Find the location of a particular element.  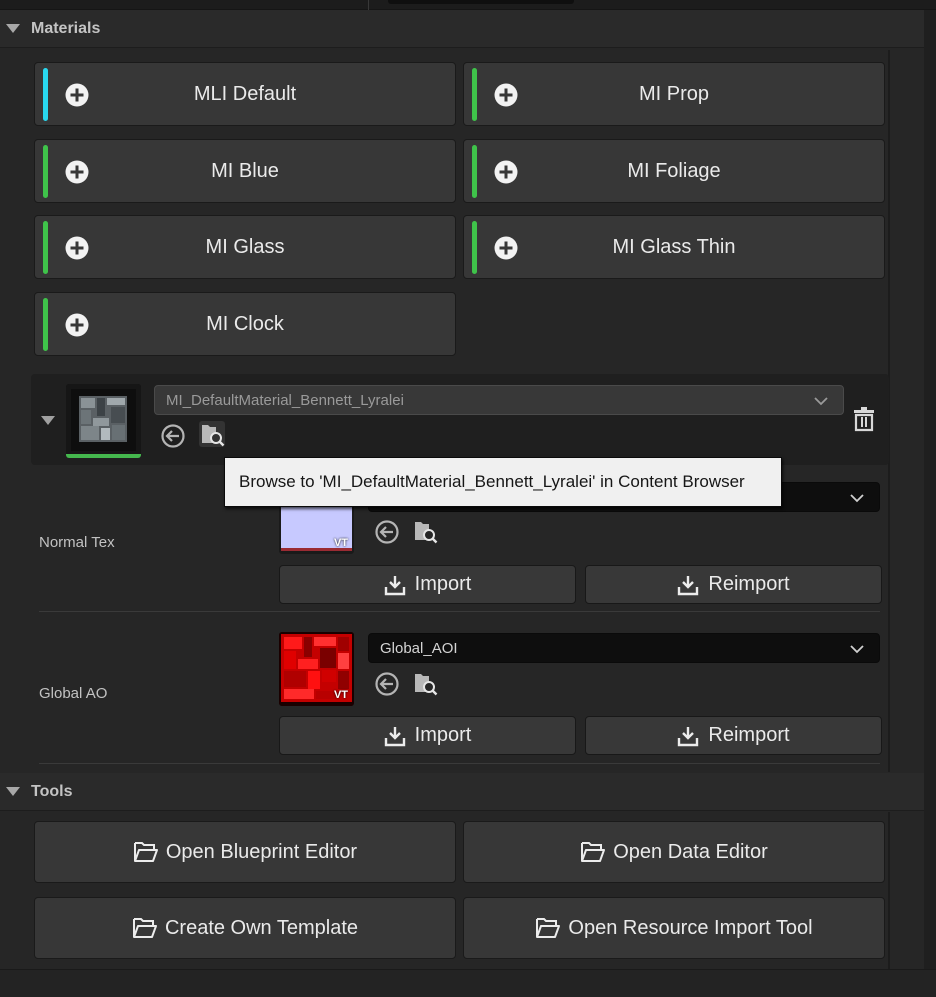

create-own-template-button: Create Own Template is located at coordinates (245, 928).